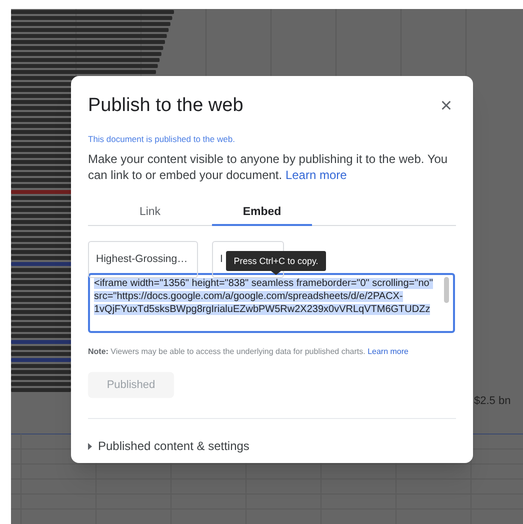 This screenshot has height=524, width=523. Describe the element at coordinates (446, 290) in the screenshot. I see `scrollbar-thumb` at that location.